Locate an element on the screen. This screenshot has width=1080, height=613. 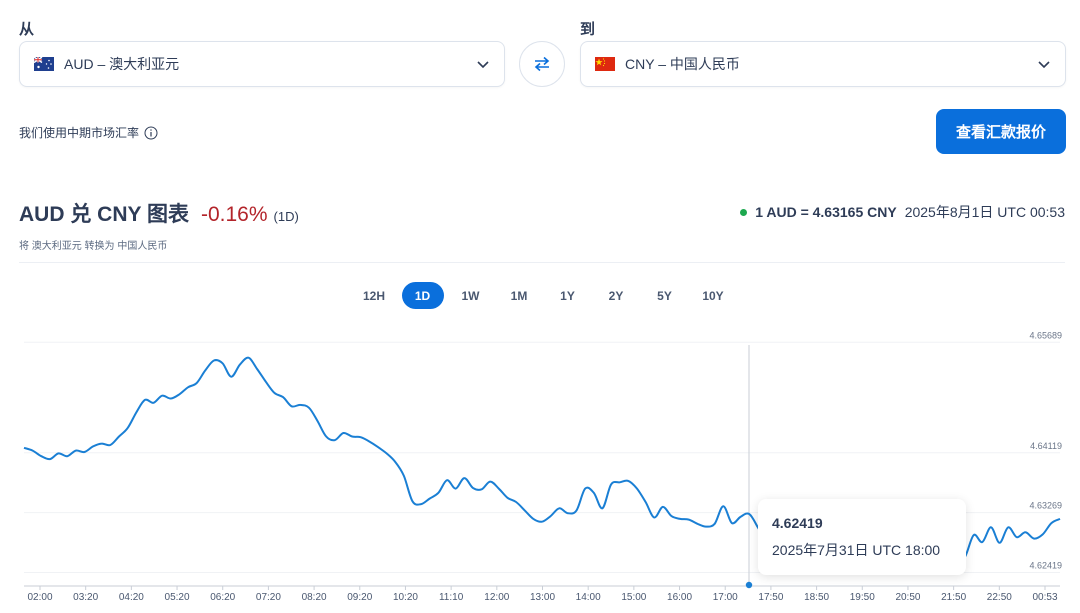
chart-title: AUD 兑 CNY 图表 -0.16% (1D) is located at coordinates (159, 213).